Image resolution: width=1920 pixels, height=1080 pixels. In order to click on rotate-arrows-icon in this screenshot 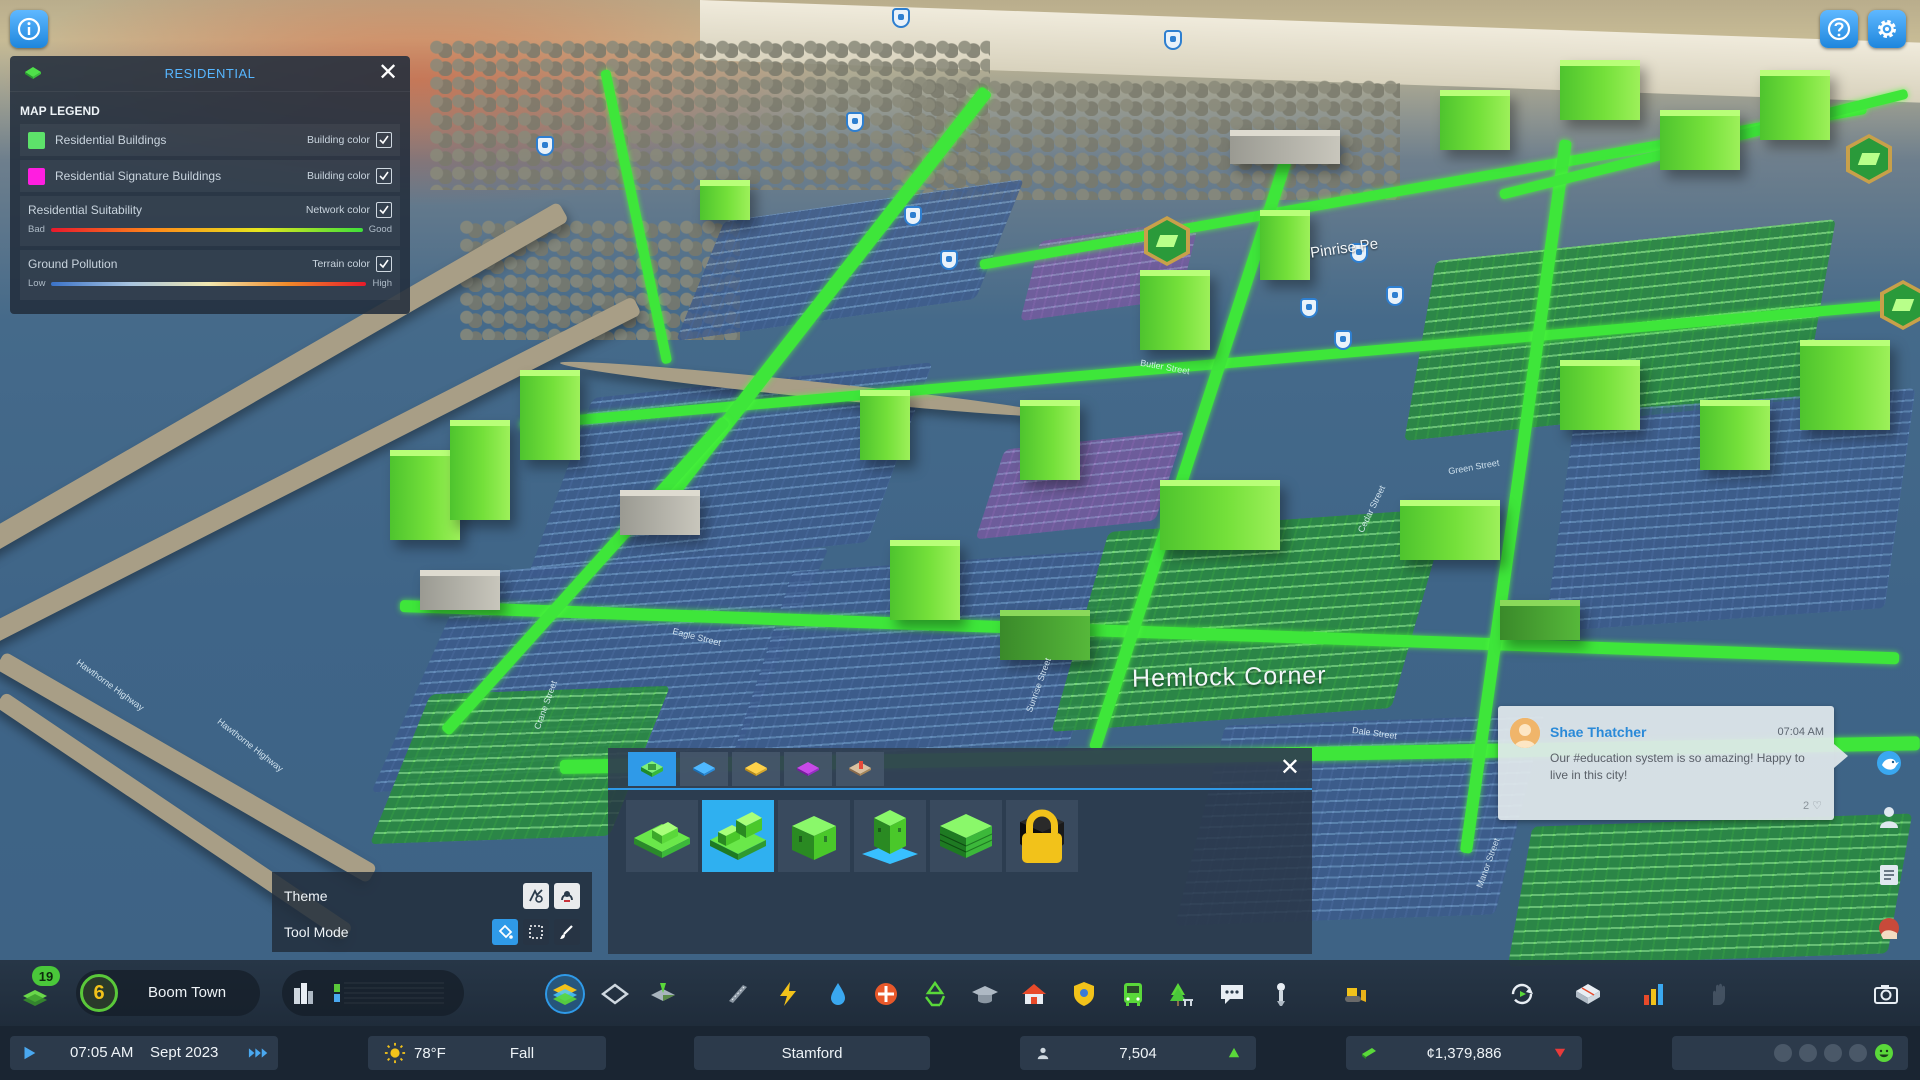, I will do `click(1522, 994)`.